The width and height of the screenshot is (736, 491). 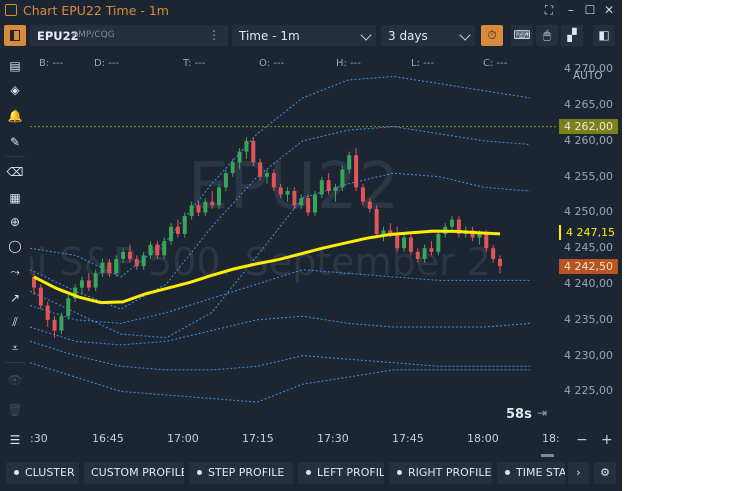 What do you see at coordinates (571, 10) in the screenshot?
I see `minimize-icon: –` at bounding box center [571, 10].